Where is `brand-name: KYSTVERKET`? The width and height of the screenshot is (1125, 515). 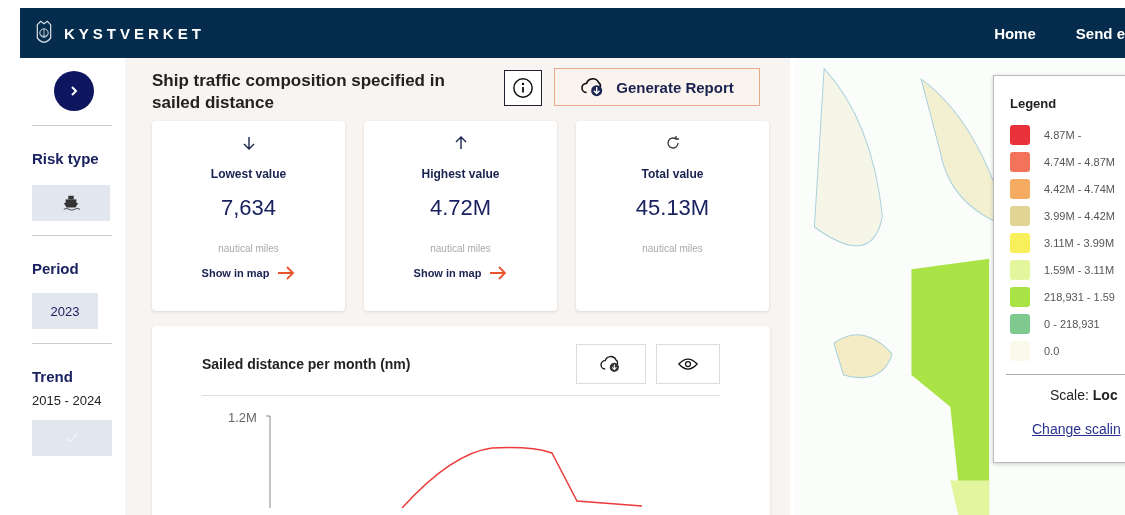
brand-name: KYSTVERKET is located at coordinates (134, 33).